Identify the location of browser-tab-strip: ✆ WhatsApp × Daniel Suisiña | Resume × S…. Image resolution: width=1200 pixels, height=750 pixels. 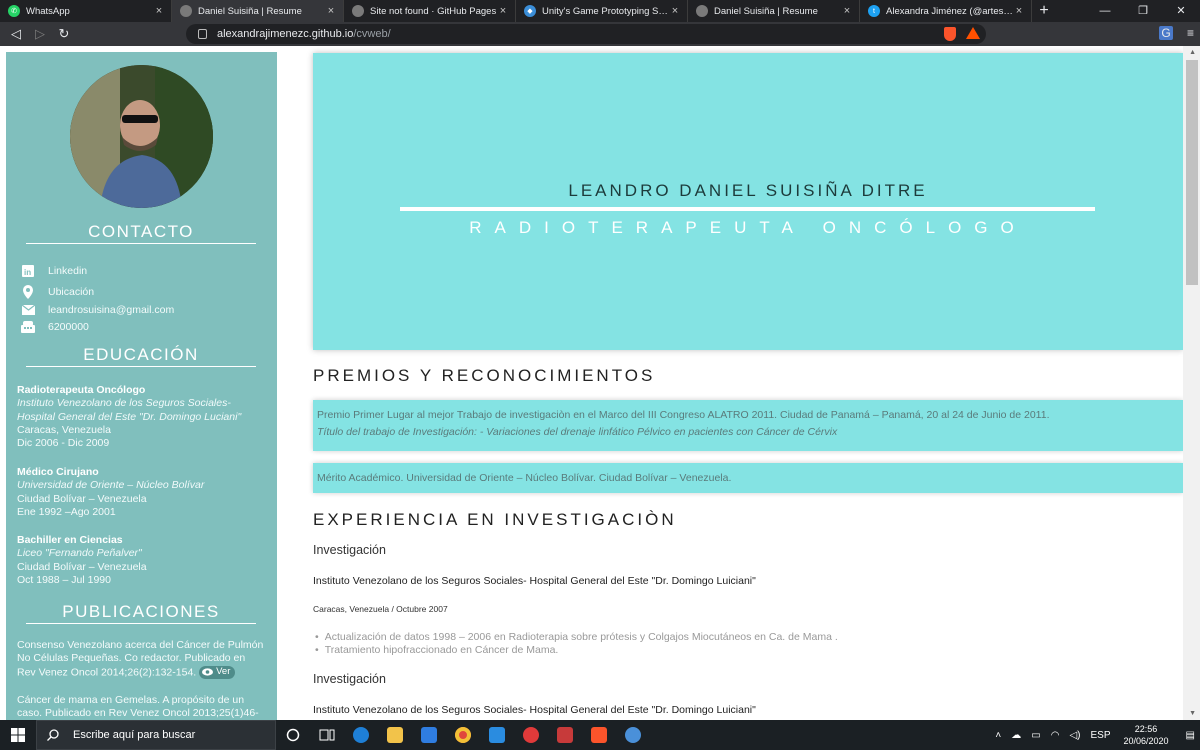
(600, 11).